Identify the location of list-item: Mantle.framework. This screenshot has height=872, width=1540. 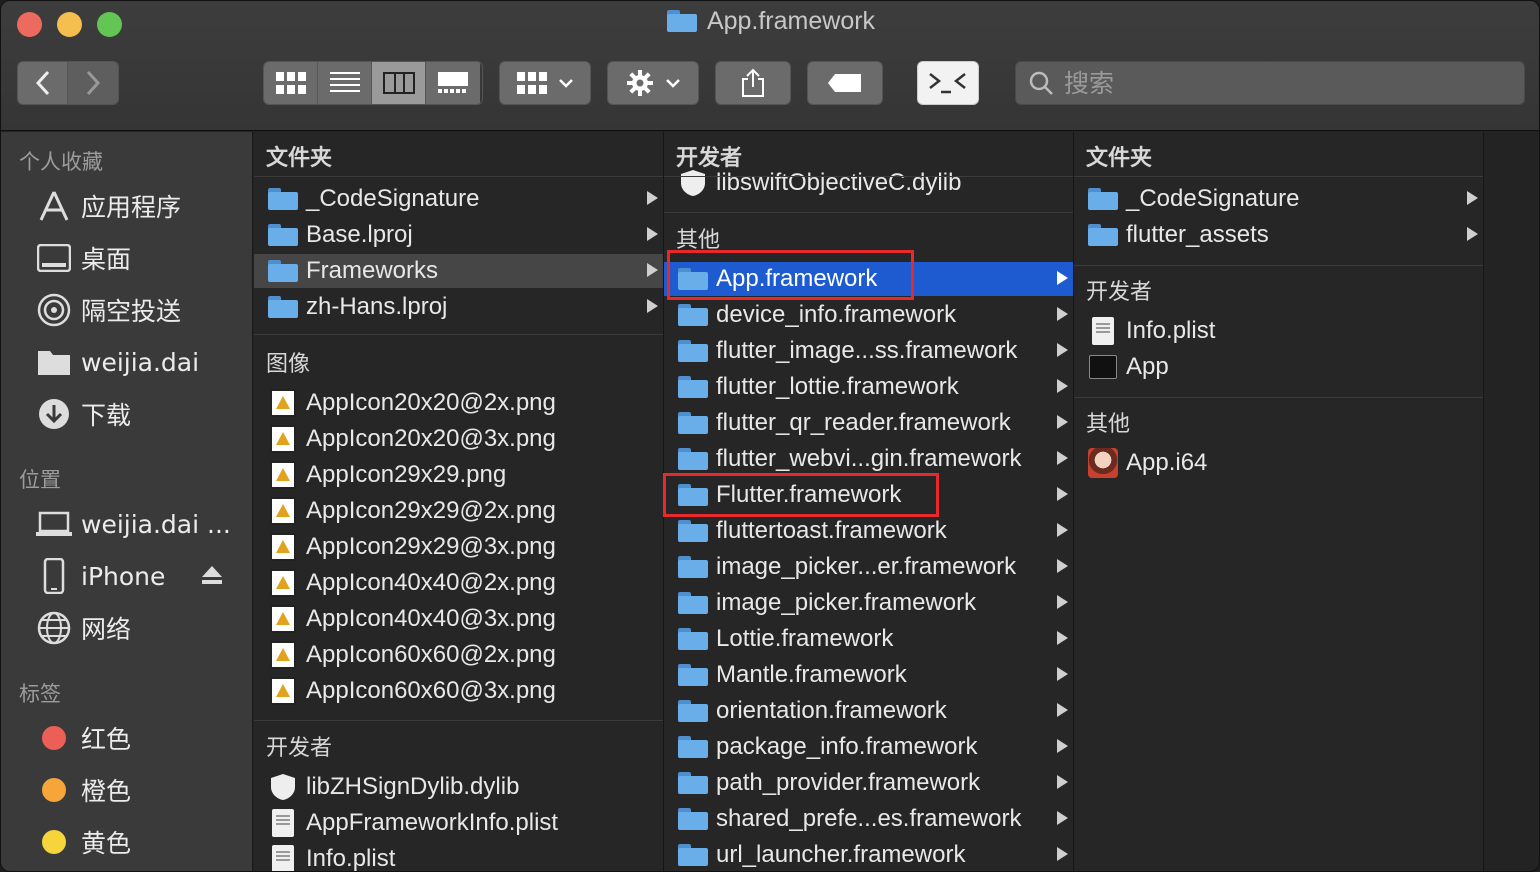
(868, 675).